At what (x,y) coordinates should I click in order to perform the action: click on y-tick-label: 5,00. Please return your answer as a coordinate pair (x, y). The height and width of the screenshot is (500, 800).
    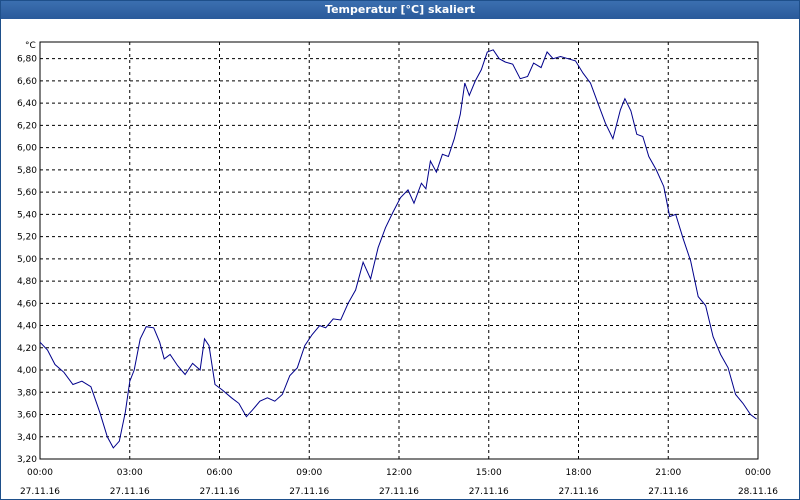
    Looking at the image, I should click on (27, 260).